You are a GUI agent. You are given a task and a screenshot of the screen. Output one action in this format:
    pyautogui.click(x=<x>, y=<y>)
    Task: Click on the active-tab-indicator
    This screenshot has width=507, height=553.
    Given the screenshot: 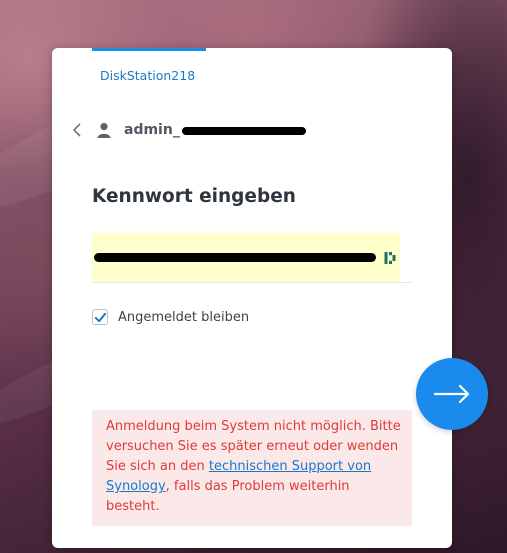 What is the action you would take?
    pyautogui.click(x=149, y=49)
    